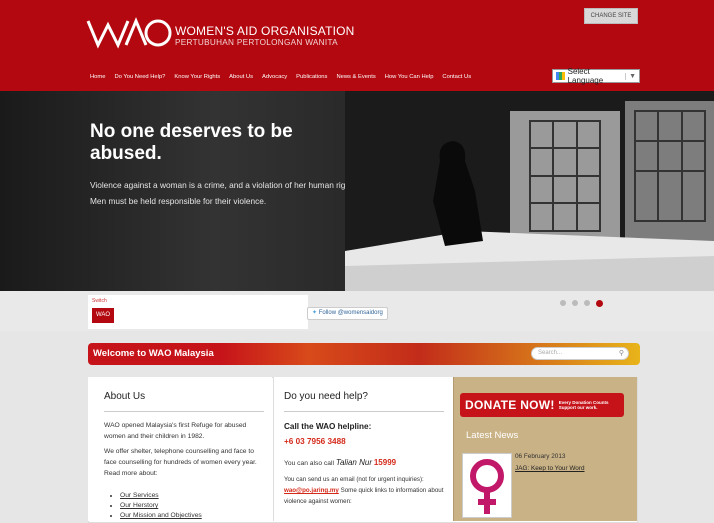 Image resolution: width=714 pixels, height=523 pixels. I want to click on search-icon: ⚲, so click(621, 353).